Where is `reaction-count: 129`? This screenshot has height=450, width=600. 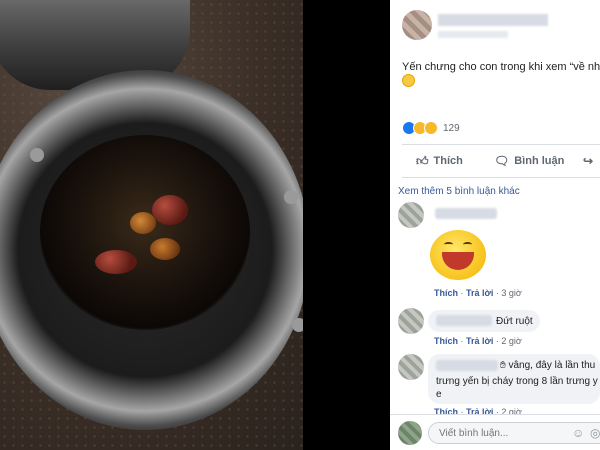 reaction-count: 129 is located at coordinates (451, 128).